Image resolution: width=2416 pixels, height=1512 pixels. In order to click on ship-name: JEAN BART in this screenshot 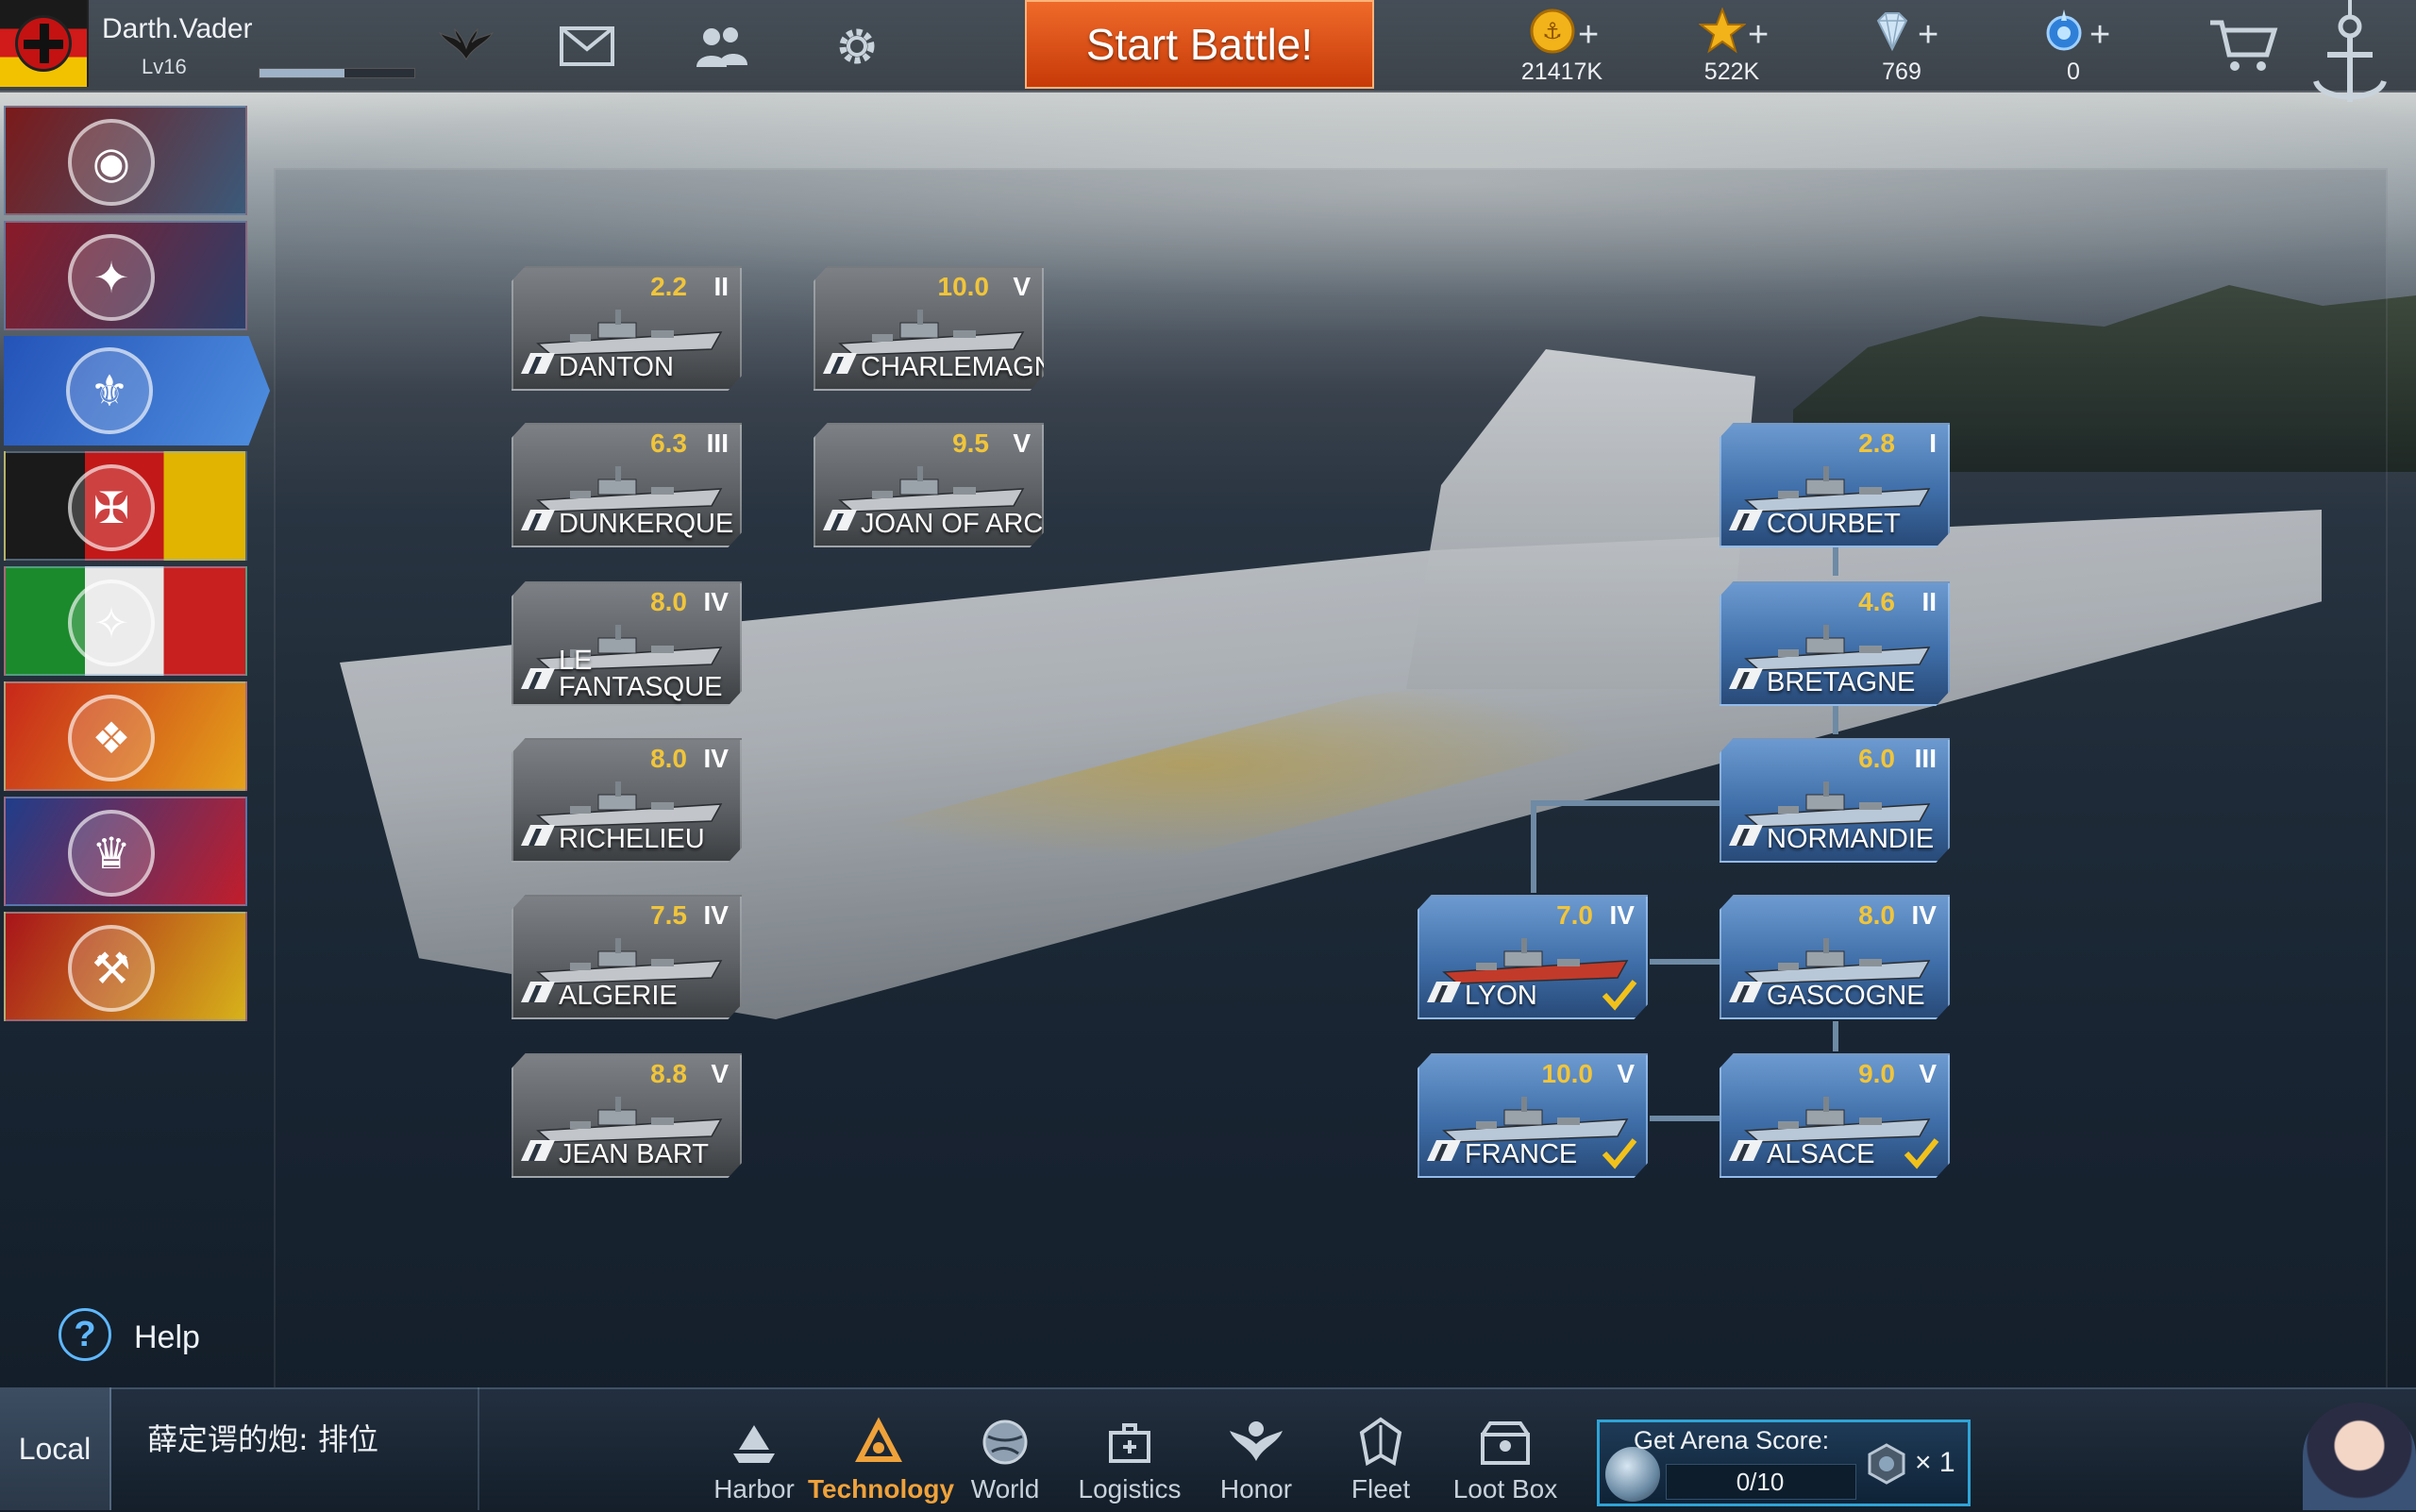, I will do `click(635, 1154)`.